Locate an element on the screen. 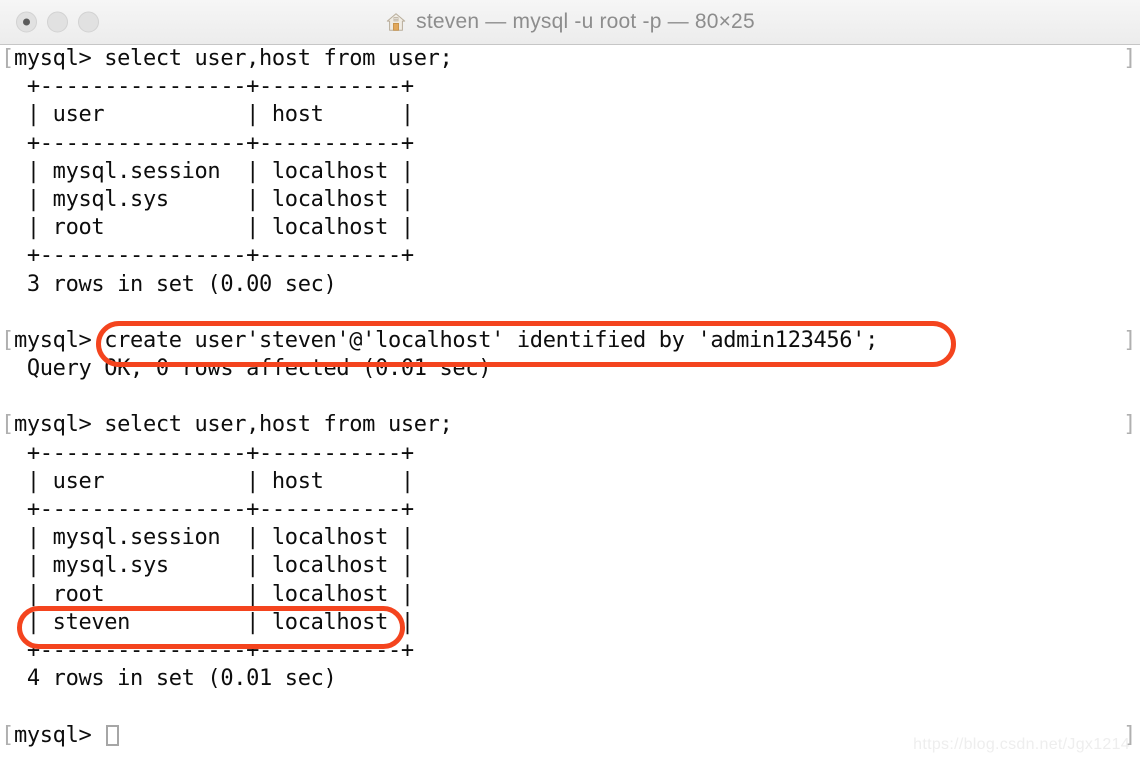 Image resolution: width=1140 pixels, height=760 pixels. close-button is located at coordinates (26, 22).